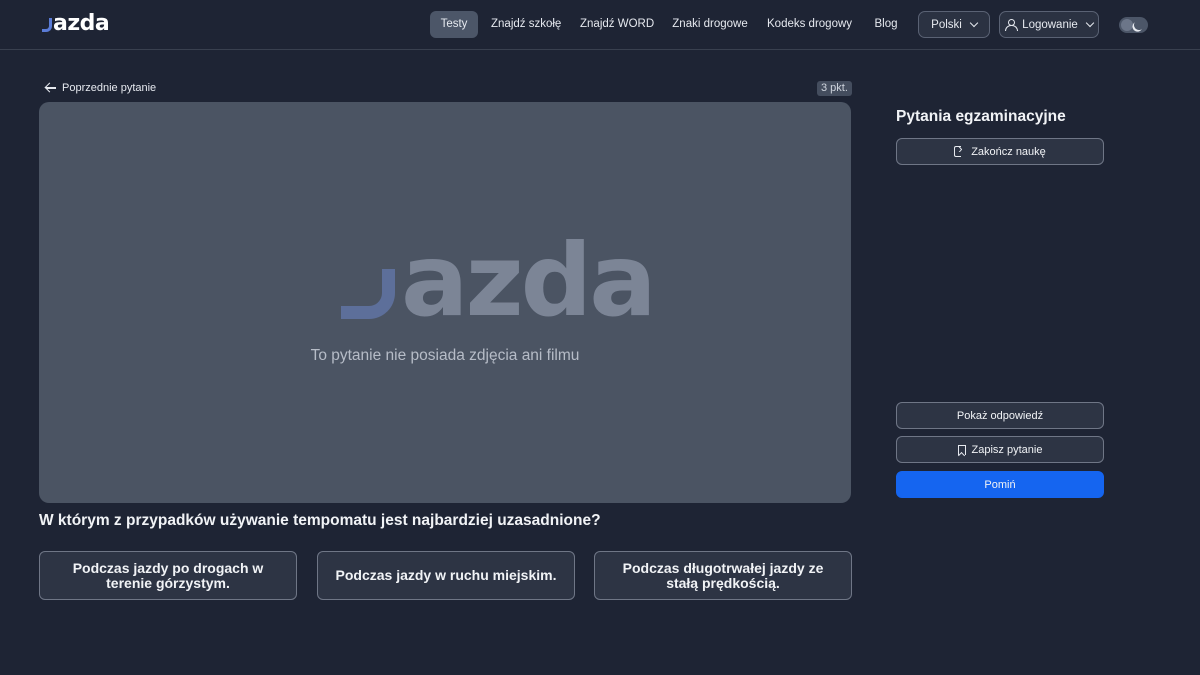 This screenshot has width=1200, height=675. I want to click on sidebar-title: Pytania egzaminacyjne, so click(981, 116).